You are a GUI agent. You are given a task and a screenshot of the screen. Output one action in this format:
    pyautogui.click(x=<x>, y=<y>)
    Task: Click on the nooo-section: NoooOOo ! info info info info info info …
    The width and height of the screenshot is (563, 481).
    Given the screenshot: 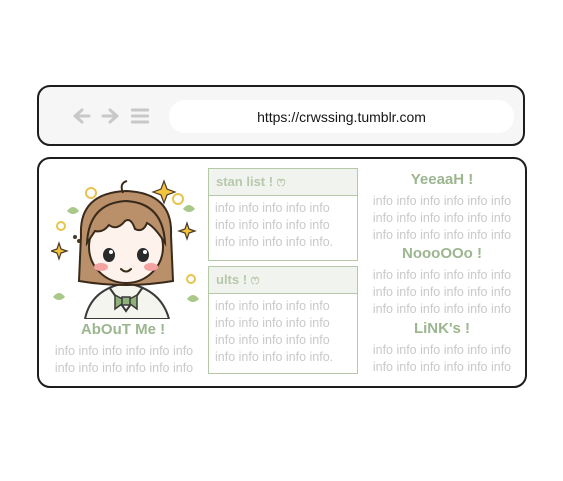 What is the action you would take?
    pyautogui.click(x=442, y=281)
    